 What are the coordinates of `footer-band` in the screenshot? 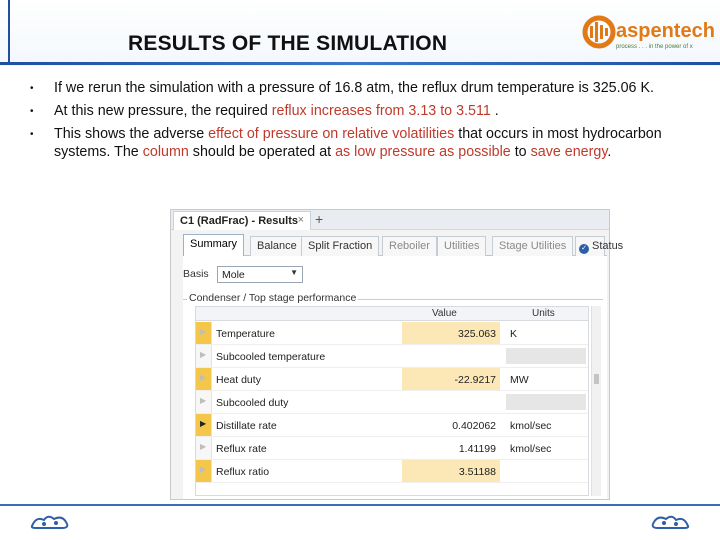 It's located at (360, 523).